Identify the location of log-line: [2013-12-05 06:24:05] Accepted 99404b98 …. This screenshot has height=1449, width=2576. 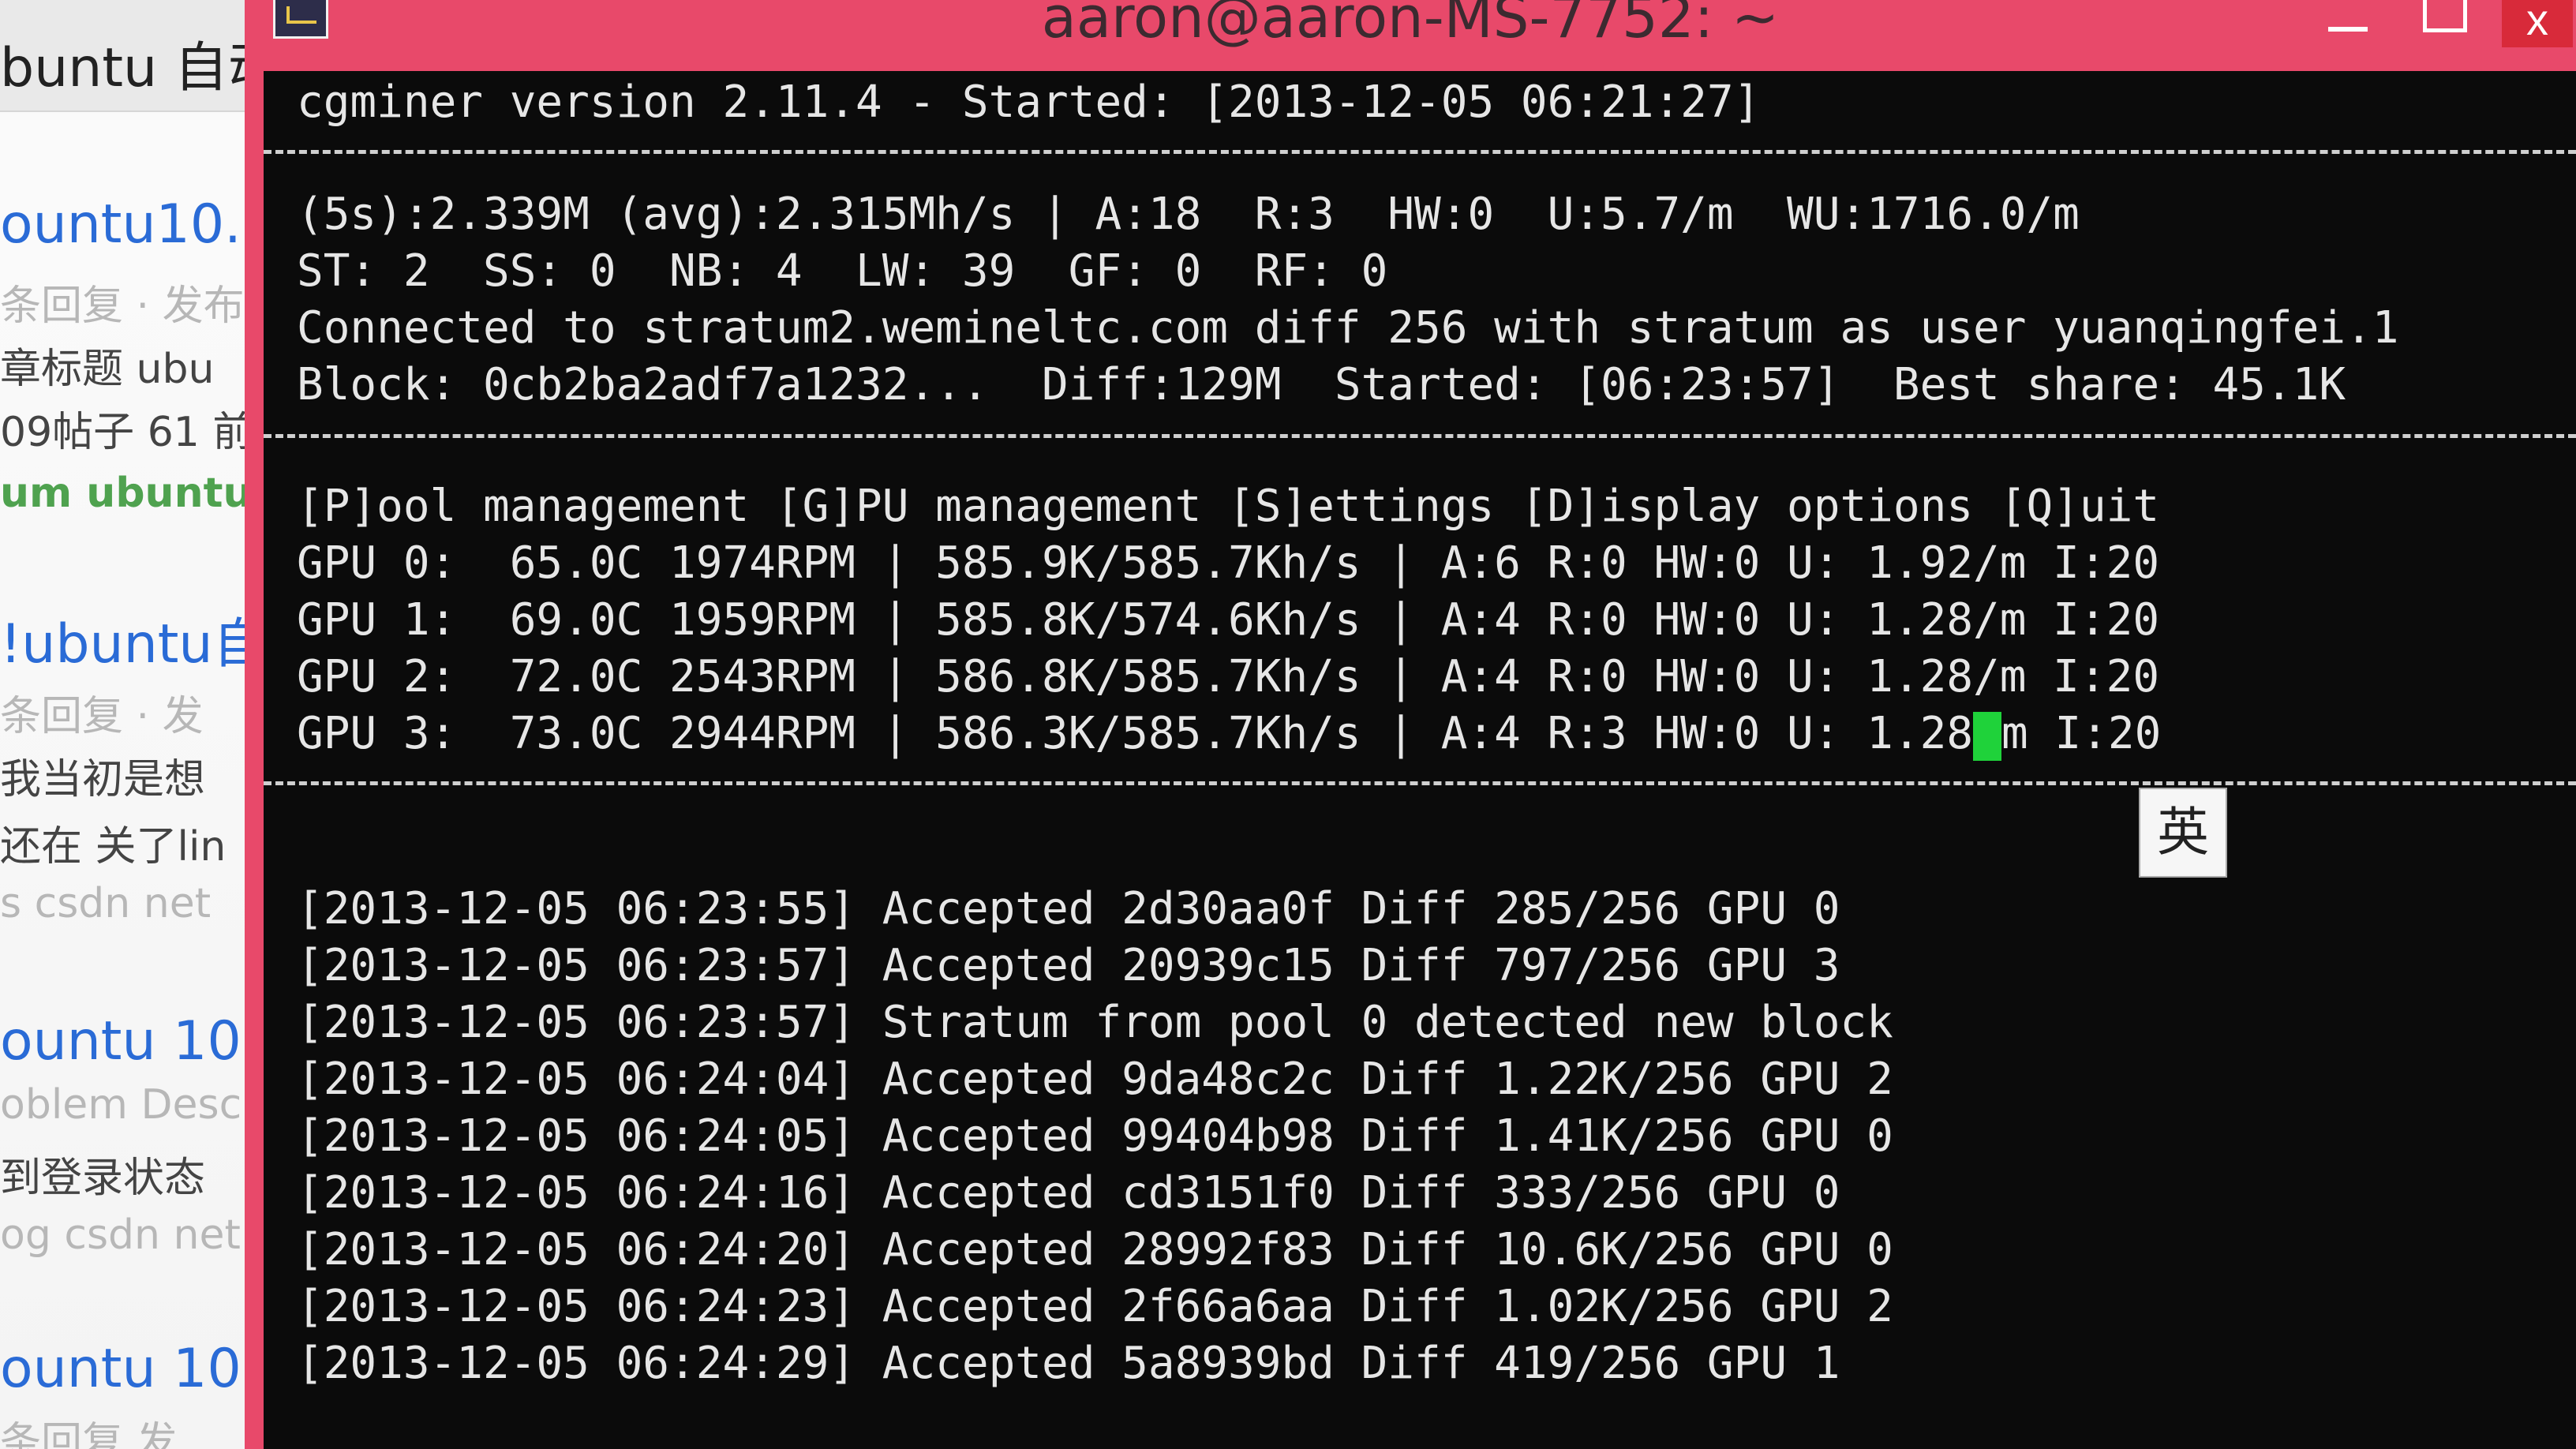
(1095, 1136).